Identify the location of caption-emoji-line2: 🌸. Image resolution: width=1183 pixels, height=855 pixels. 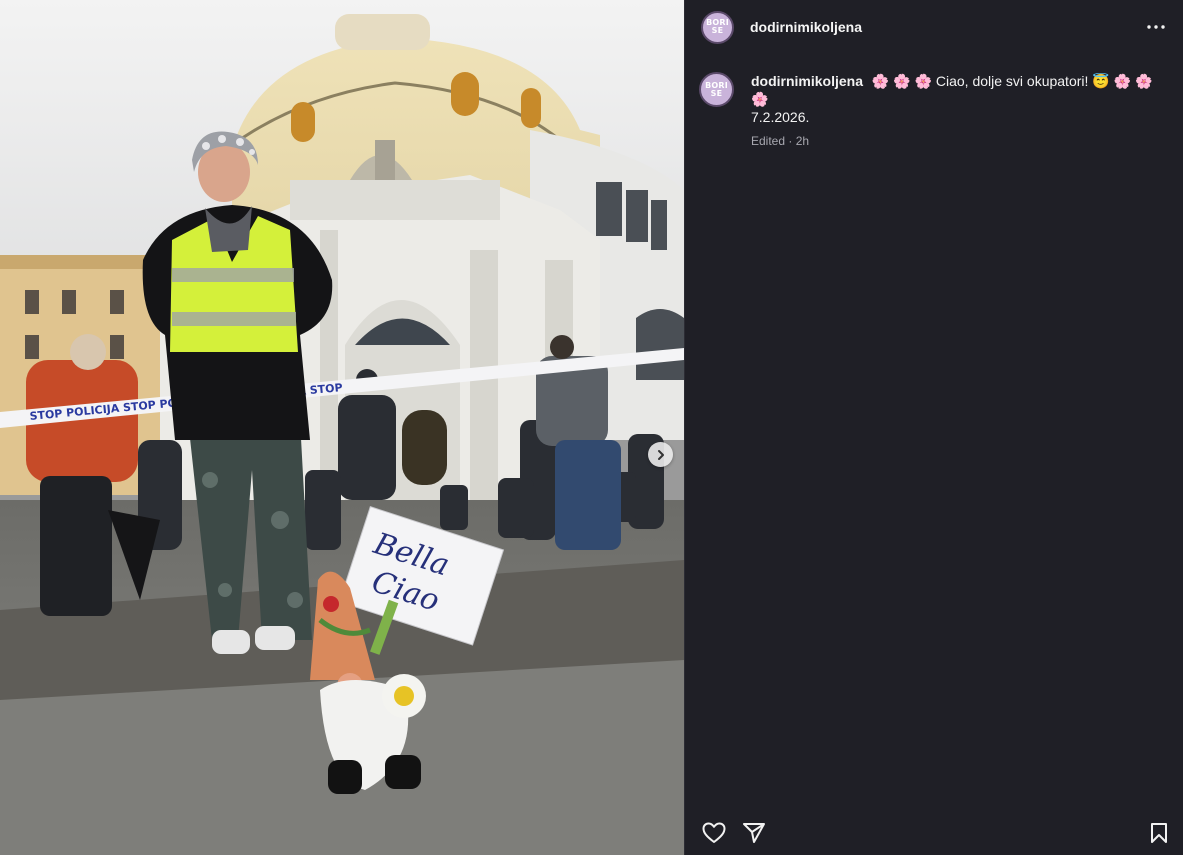
(760, 99).